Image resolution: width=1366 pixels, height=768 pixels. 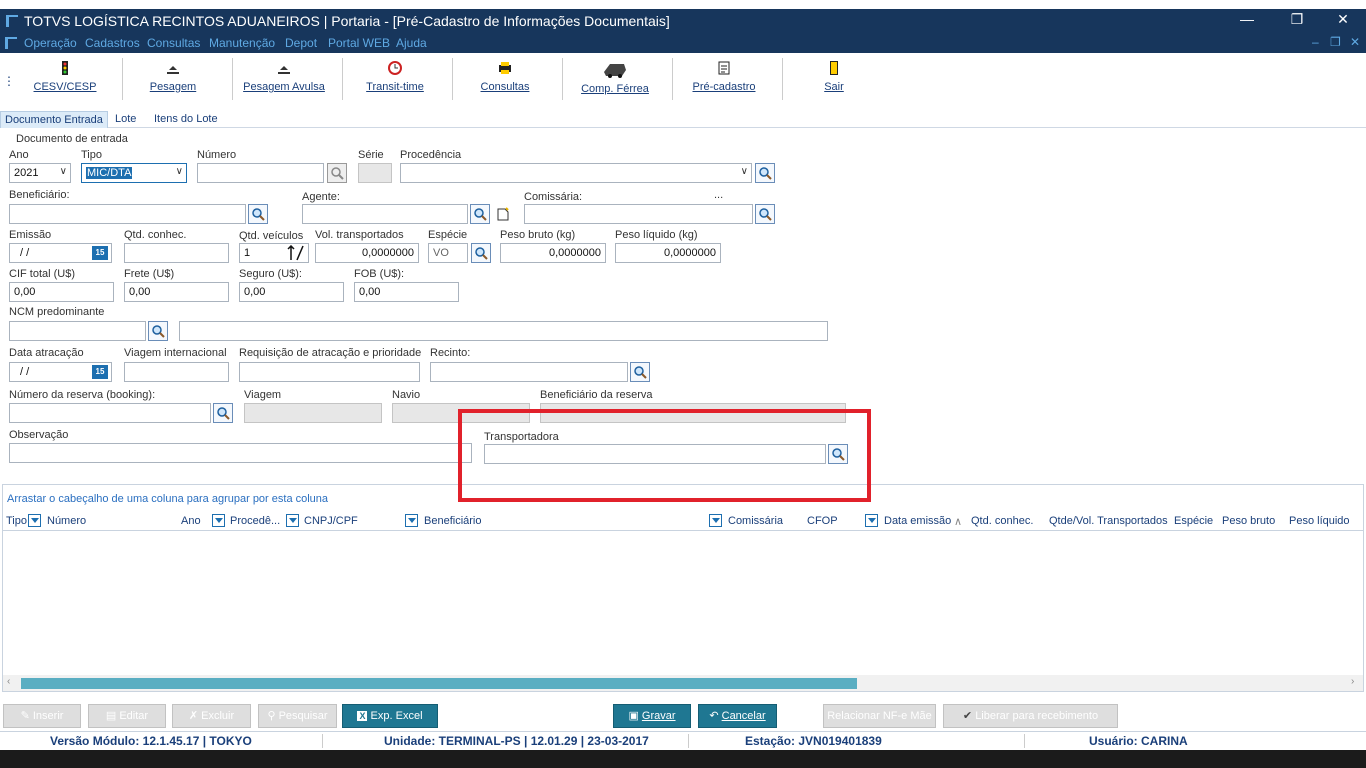 I want to click on column-header-tipo: Tipo, so click(x=16, y=521).